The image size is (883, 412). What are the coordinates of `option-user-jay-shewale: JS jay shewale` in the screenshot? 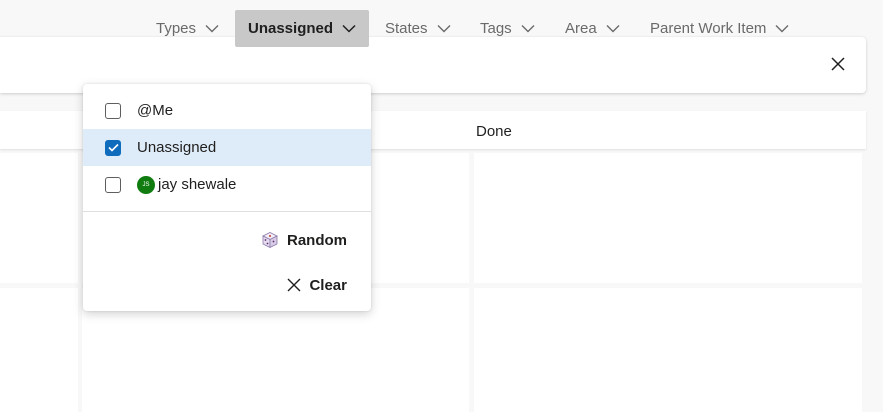 It's located at (227, 184).